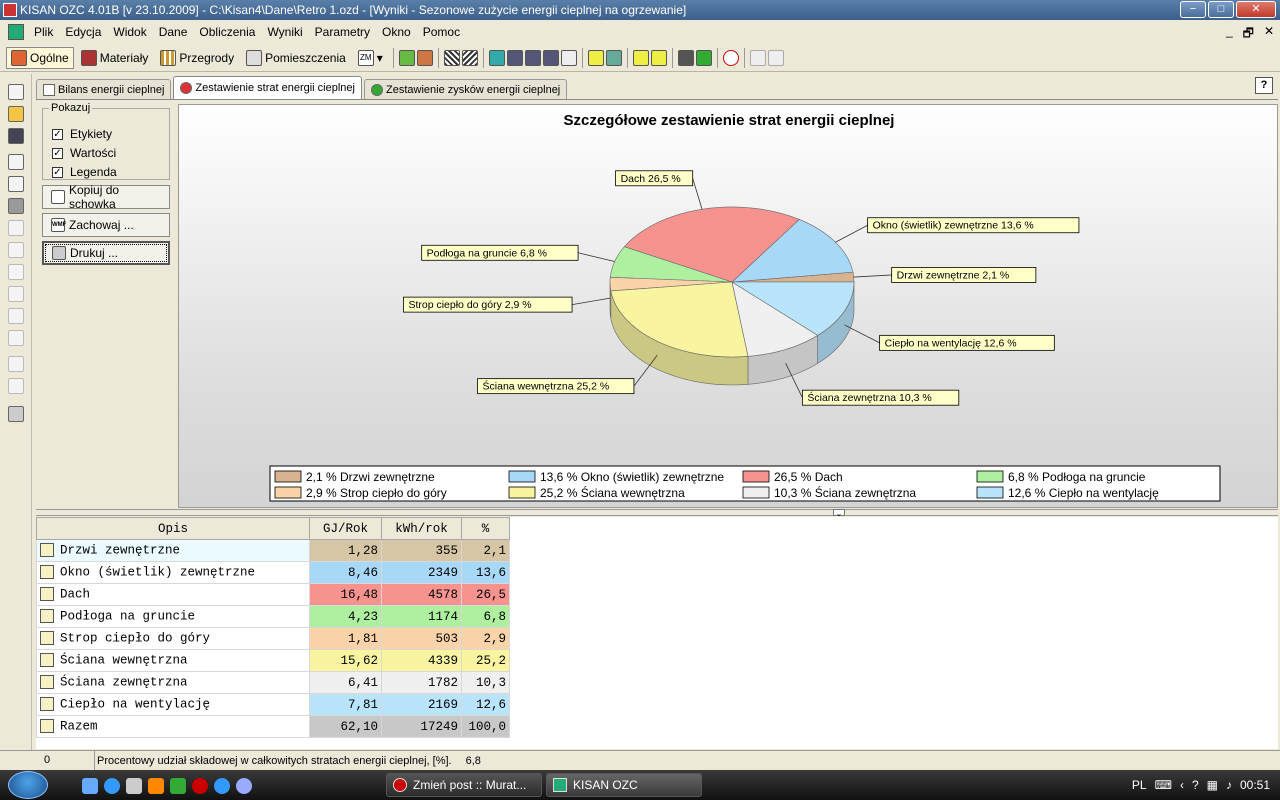  Describe the element at coordinates (273, 616) in the screenshot. I see `table-row: Podłoga na gruncie 4,23 1174 6,8` at that location.